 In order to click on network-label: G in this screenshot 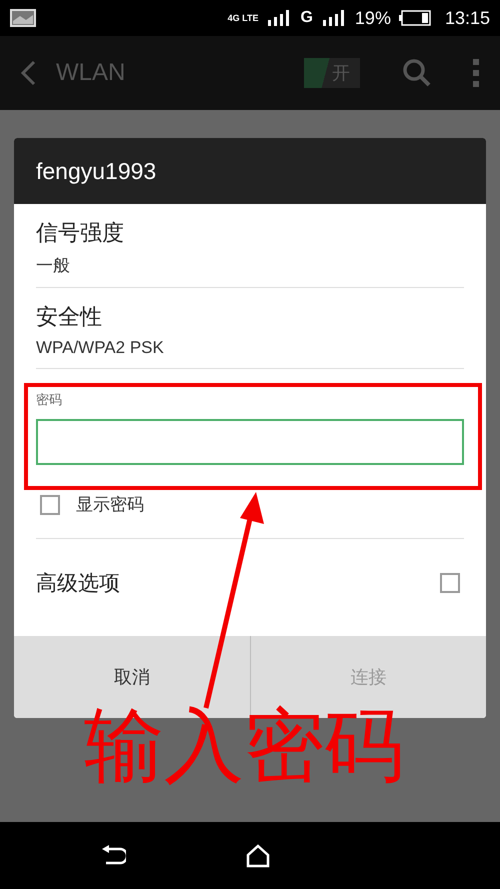, I will do `click(306, 18)`.